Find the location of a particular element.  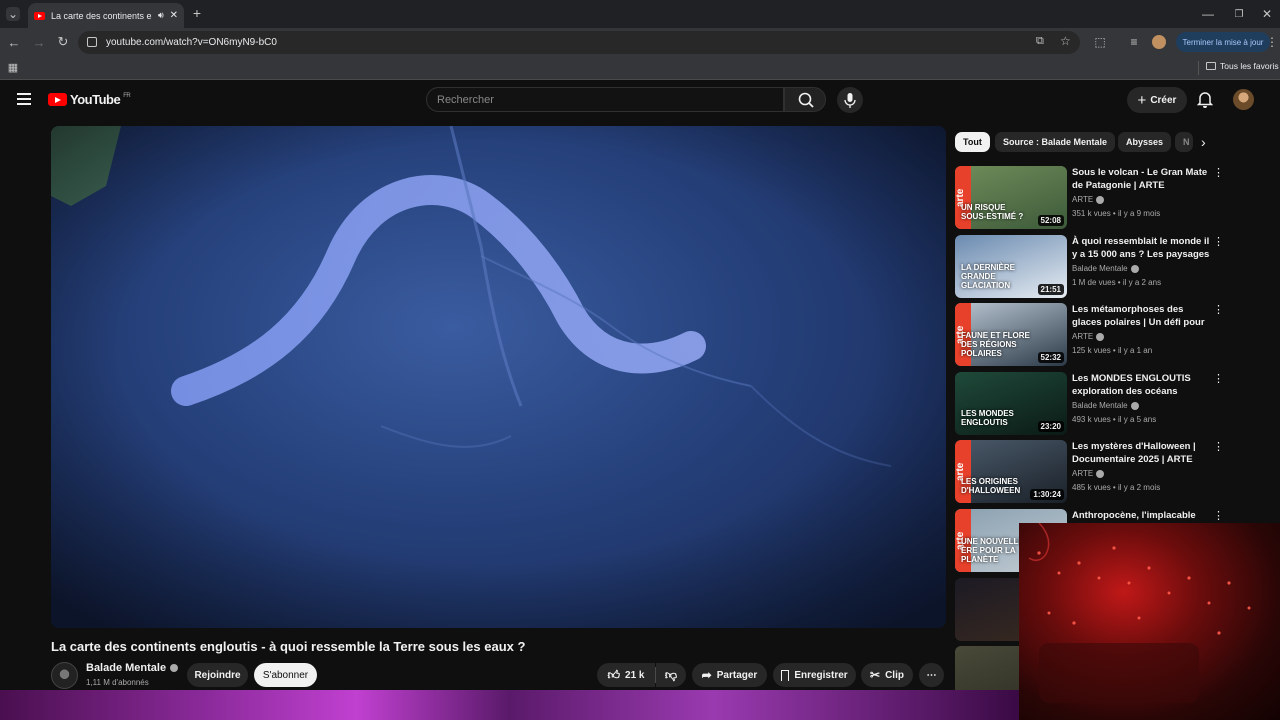

video-thumbnail: LES MONDES ENGLOUTIS 23:20 is located at coordinates (1011, 403).